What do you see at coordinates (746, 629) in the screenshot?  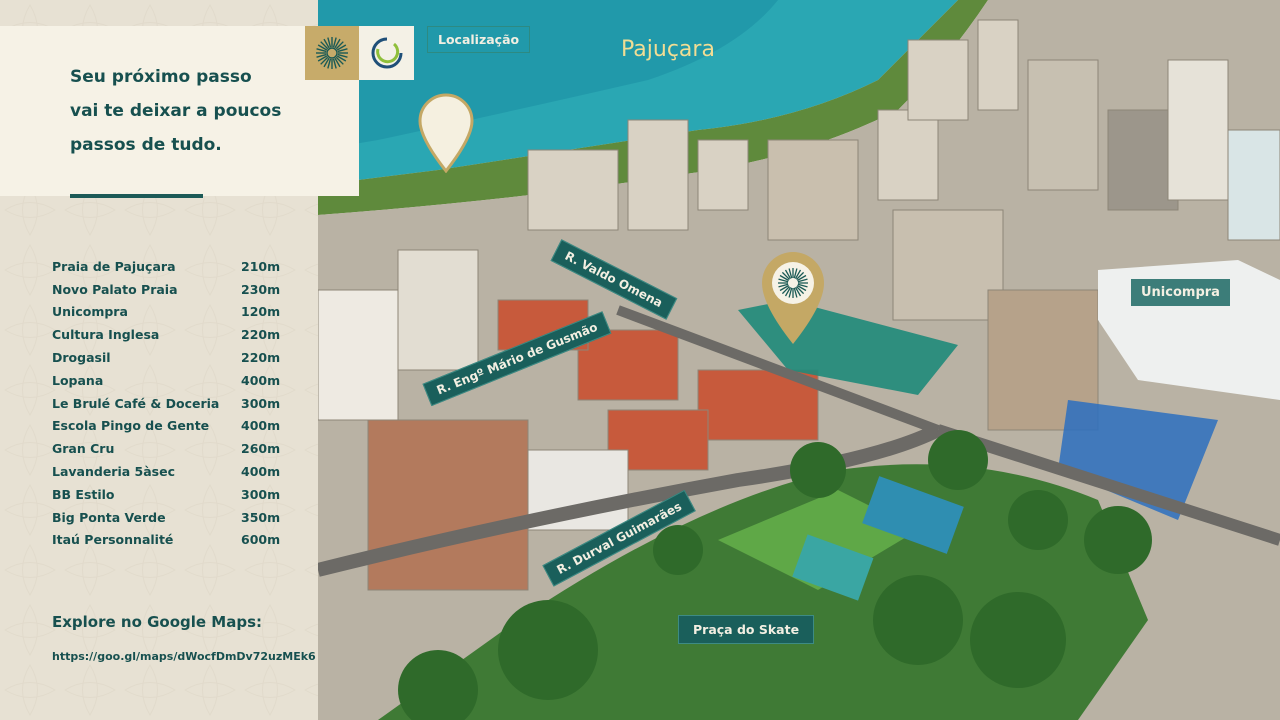 I see `poi-label: Praça do Skate` at bounding box center [746, 629].